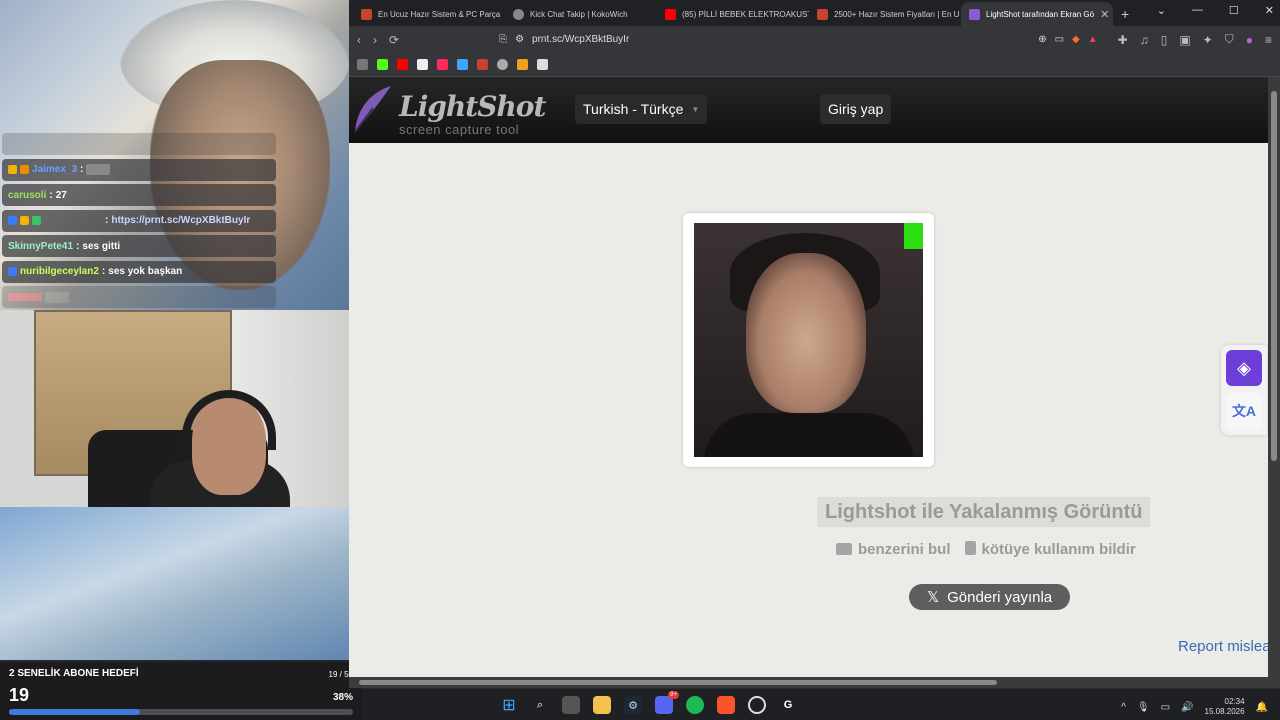 This screenshot has width=1280, height=720. Describe the element at coordinates (442, 64) in the screenshot. I see `tiktok-icon` at that location.